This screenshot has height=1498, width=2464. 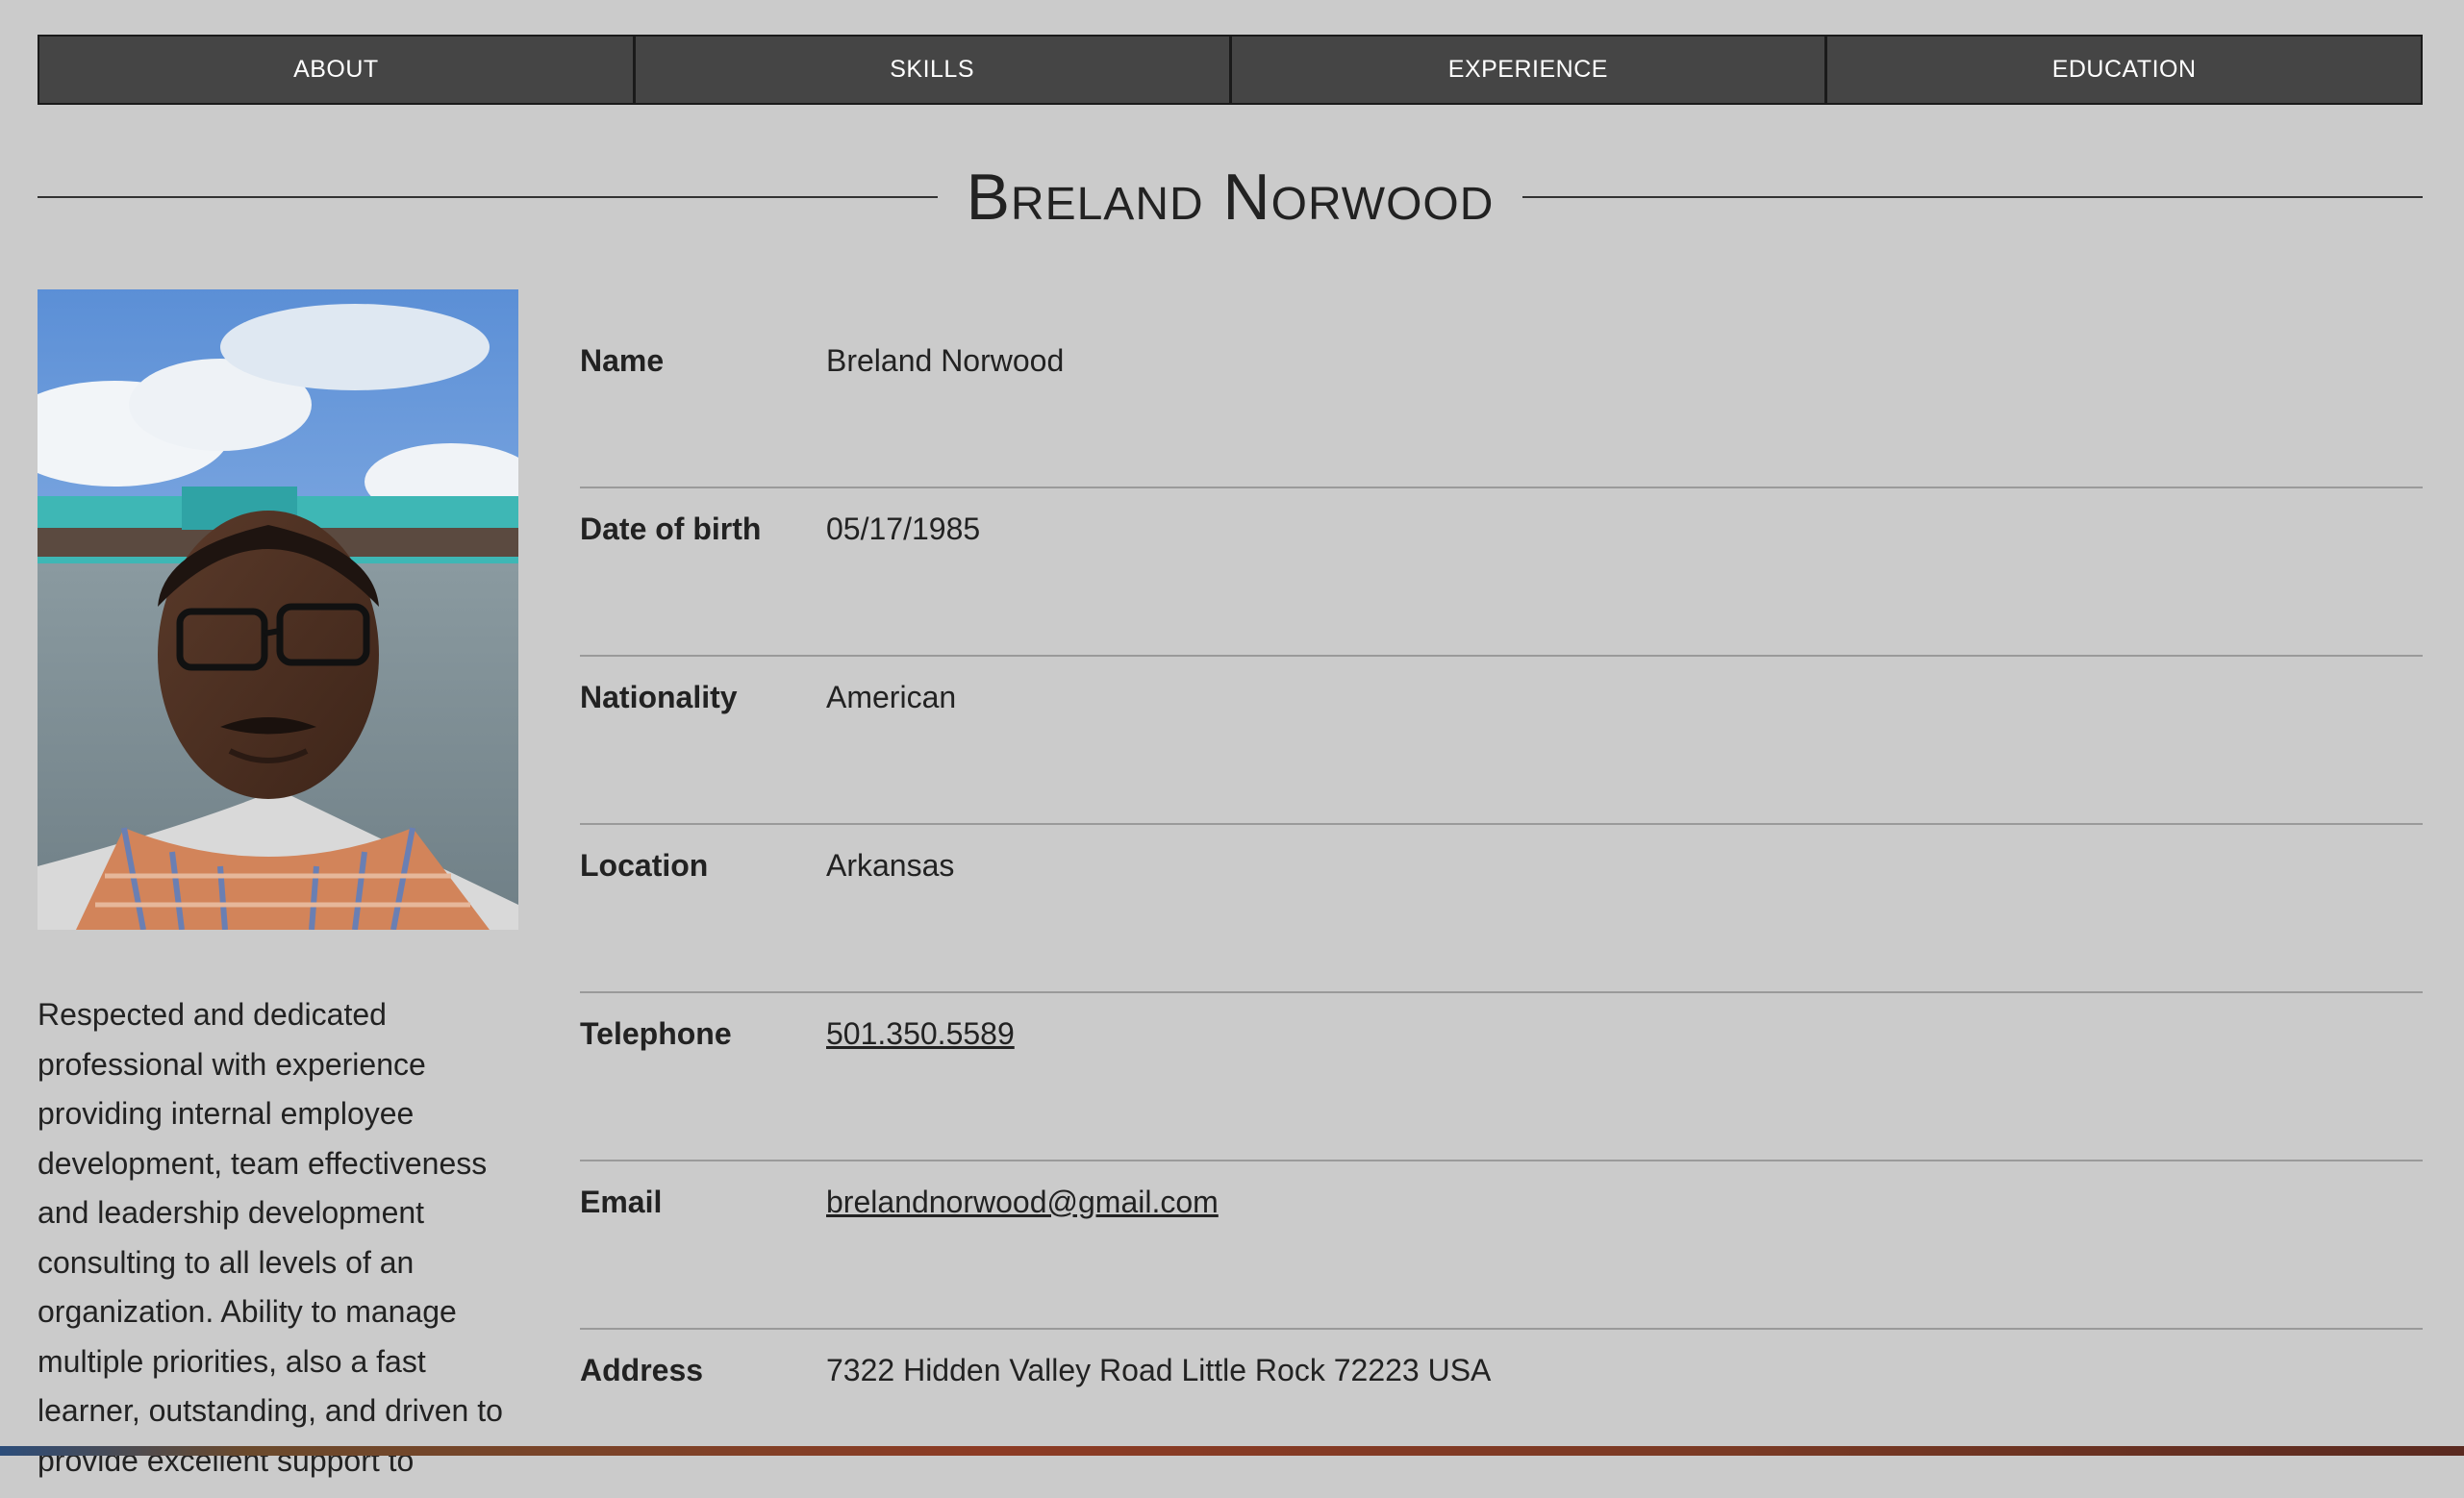 I want to click on telephone-link: 501.350.5589, so click(x=920, y=1034).